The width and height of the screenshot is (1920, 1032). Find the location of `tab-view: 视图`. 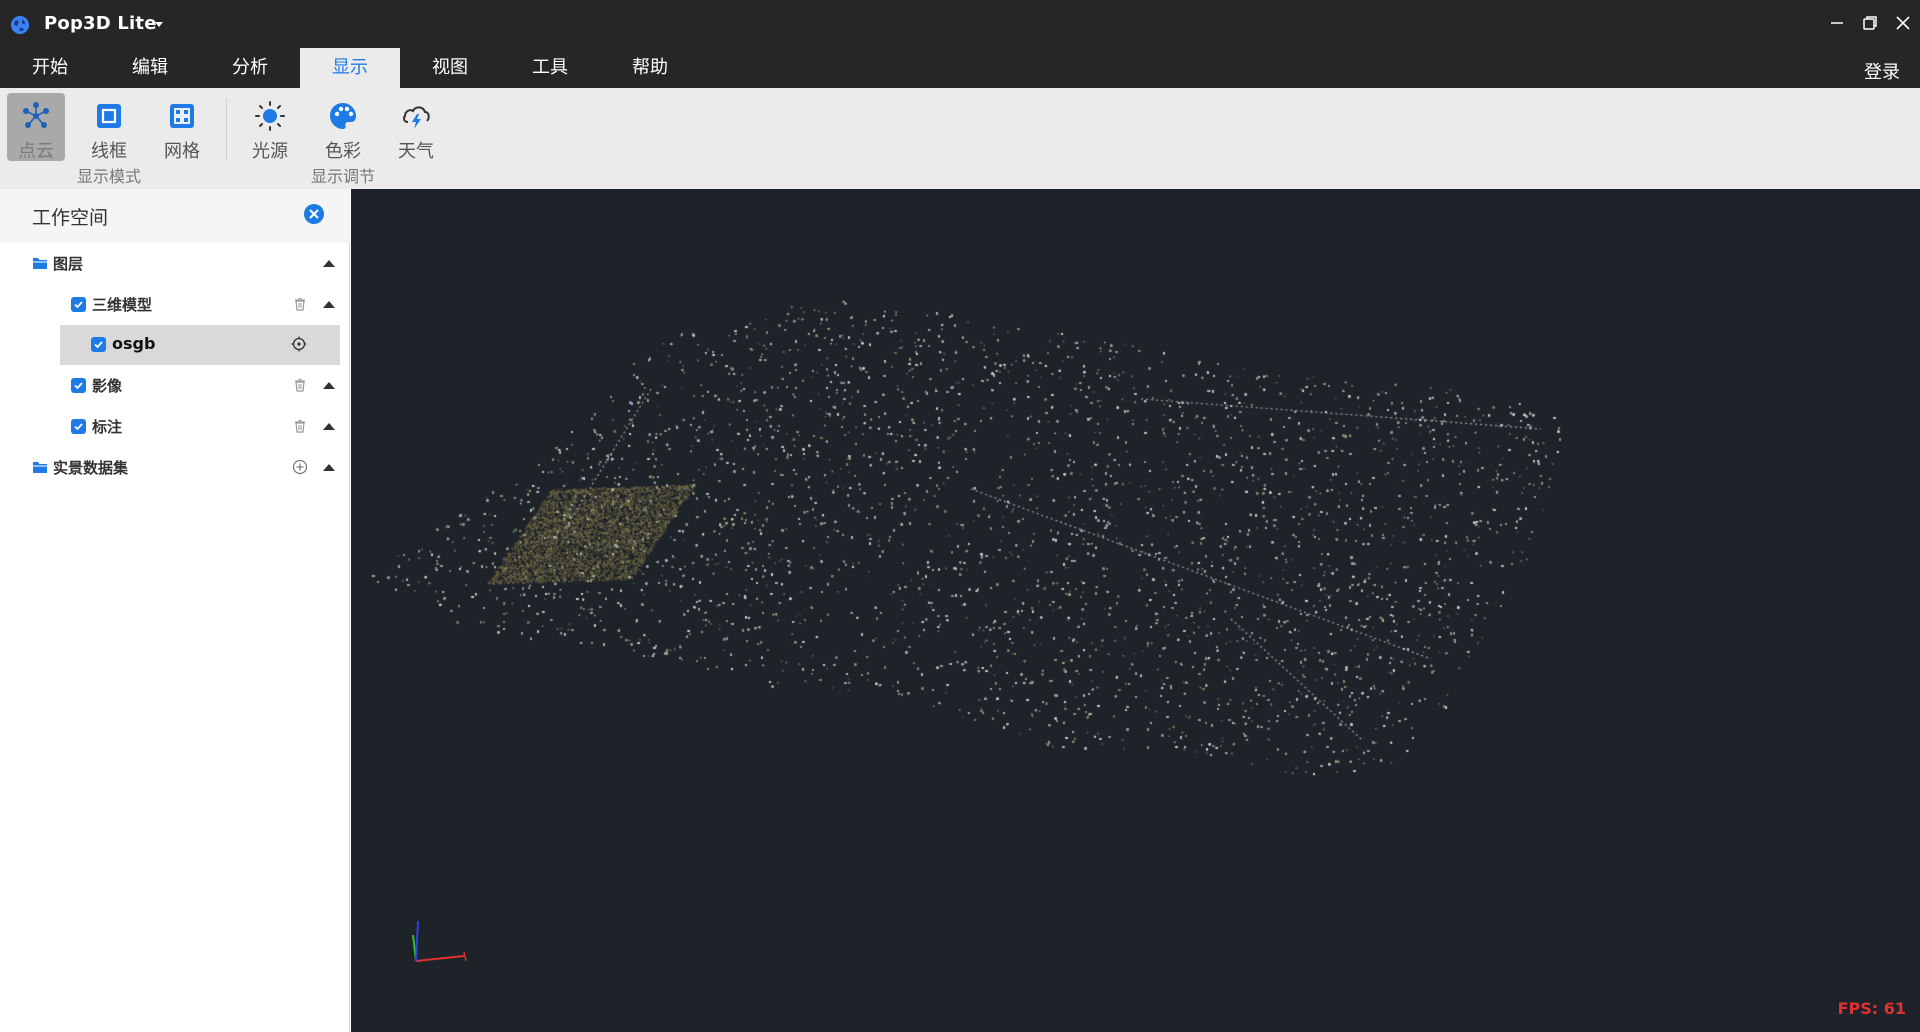

tab-view: 视图 is located at coordinates (450, 68).